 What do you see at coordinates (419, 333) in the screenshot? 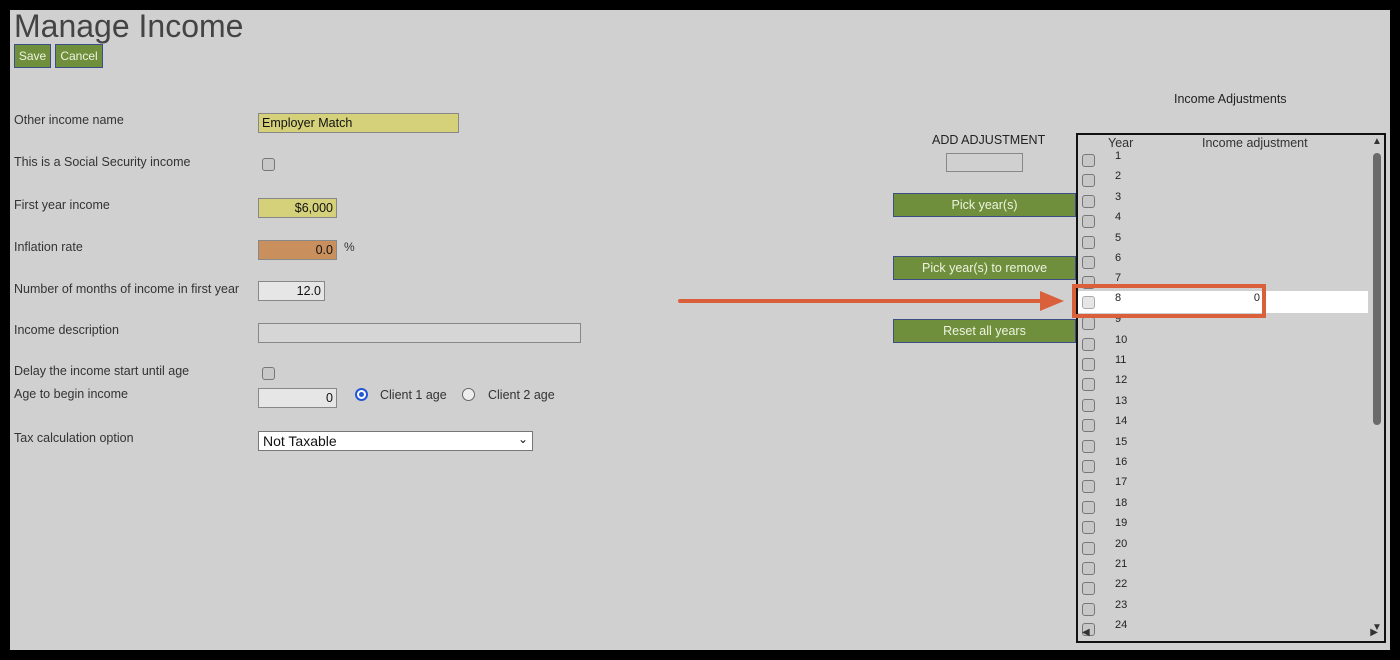
I see `income-description-input` at bounding box center [419, 333].